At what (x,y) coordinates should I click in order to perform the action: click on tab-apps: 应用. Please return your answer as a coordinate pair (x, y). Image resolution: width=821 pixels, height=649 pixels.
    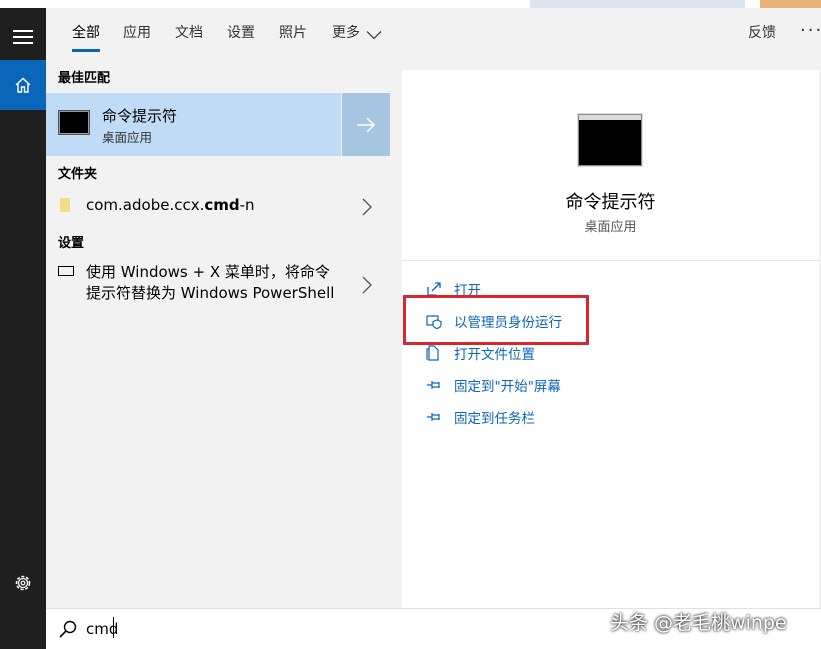
    Looking at the image, I should click on (137, 34).